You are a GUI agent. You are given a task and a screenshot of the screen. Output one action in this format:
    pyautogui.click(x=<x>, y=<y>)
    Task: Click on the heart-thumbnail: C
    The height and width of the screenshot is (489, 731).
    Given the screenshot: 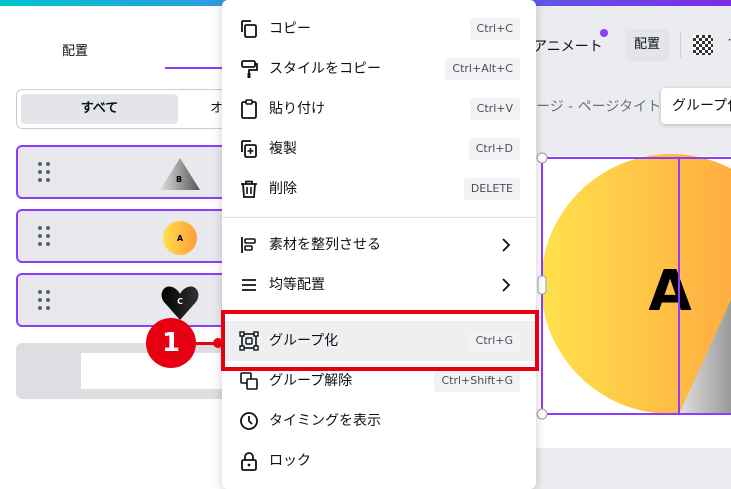 What is the action you would take?
    pyautogui.click(x=180, y=303)
    